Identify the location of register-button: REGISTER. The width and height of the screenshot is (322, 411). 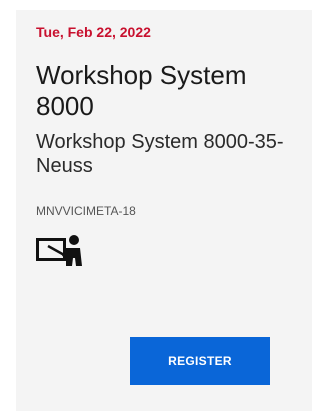
(200, 361).